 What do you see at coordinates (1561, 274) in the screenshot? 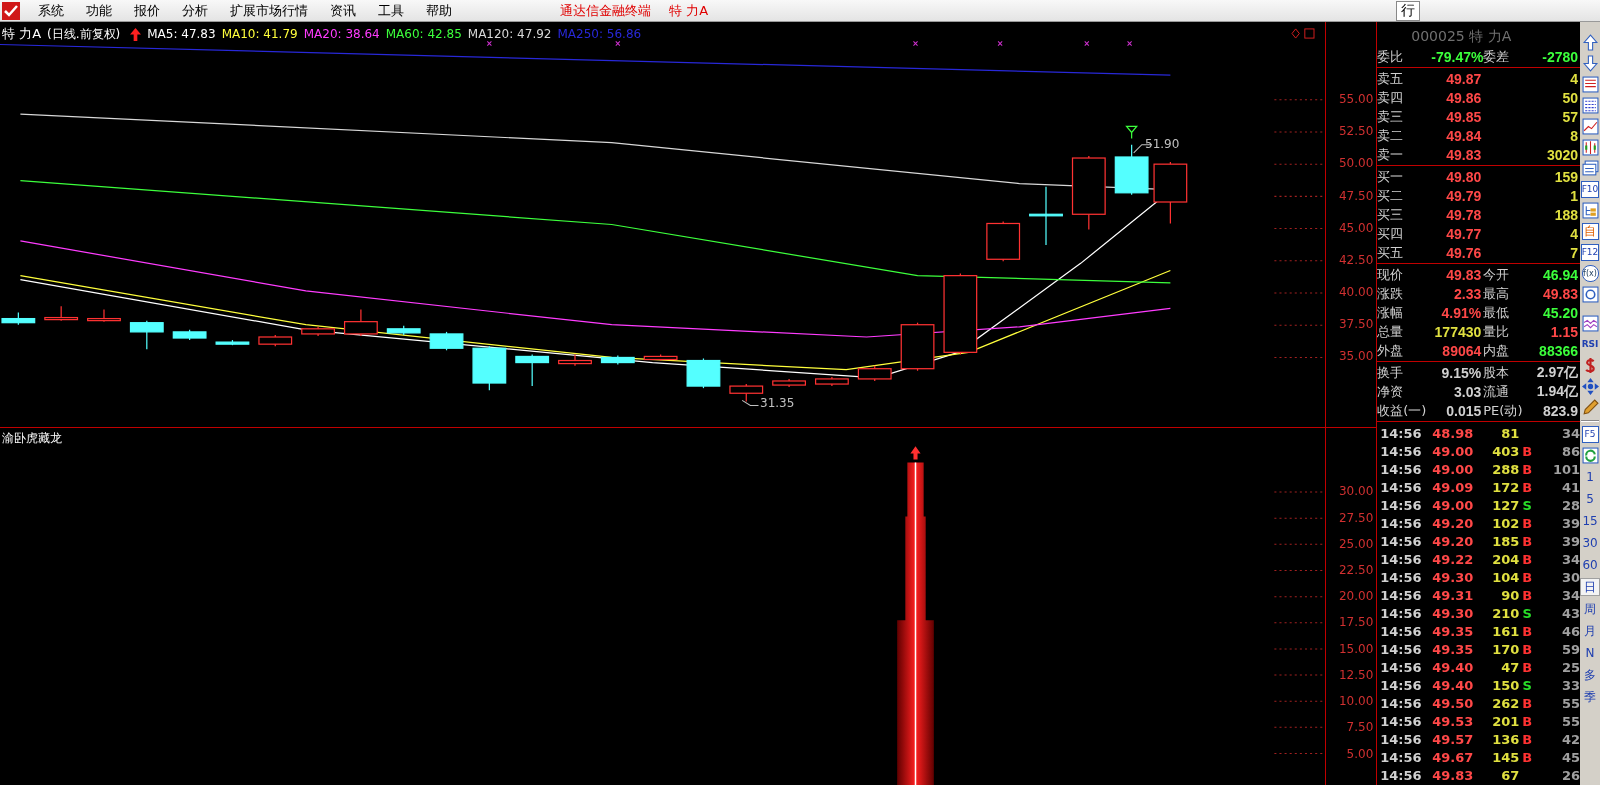
I see `field-value: 46.94` at bounding box center [1561, 274].